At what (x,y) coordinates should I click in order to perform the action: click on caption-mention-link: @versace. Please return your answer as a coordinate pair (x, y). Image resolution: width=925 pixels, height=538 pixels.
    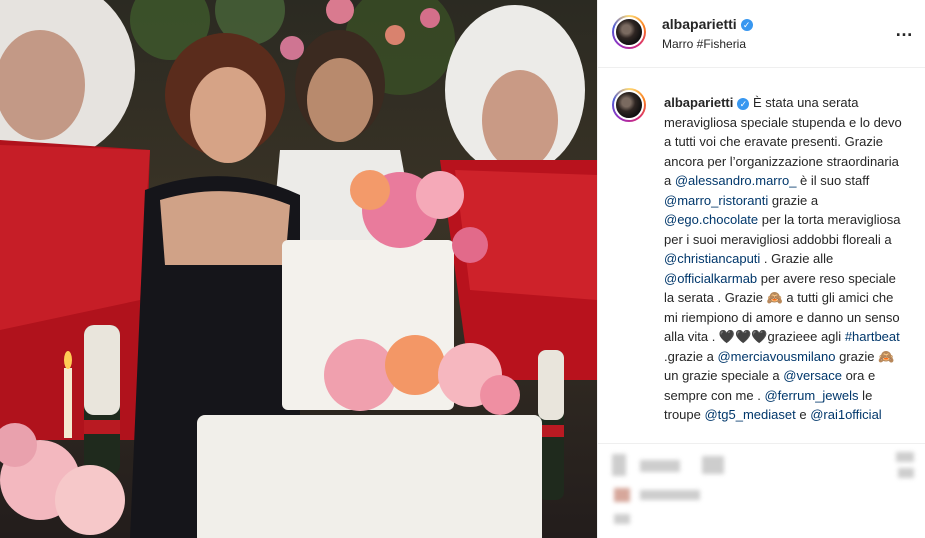
    Looking at the image, I should click on (812, 375).